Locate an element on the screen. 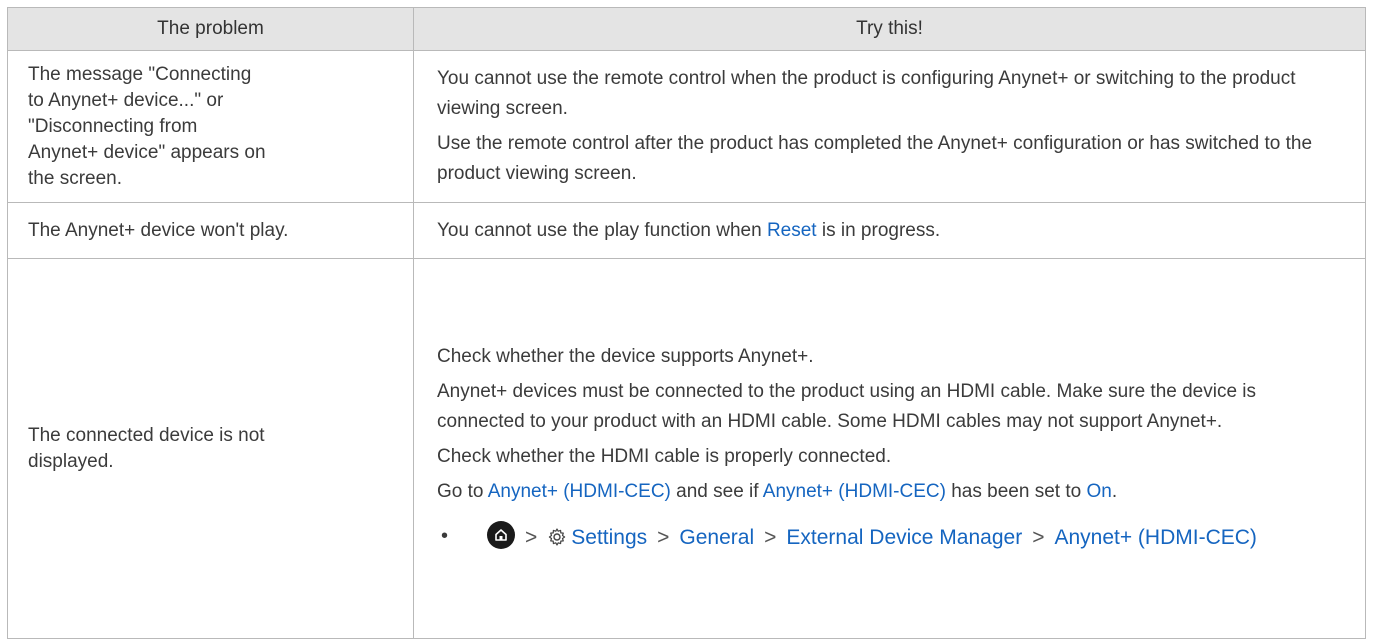  general-link: General is located at coordinates (716, 537).